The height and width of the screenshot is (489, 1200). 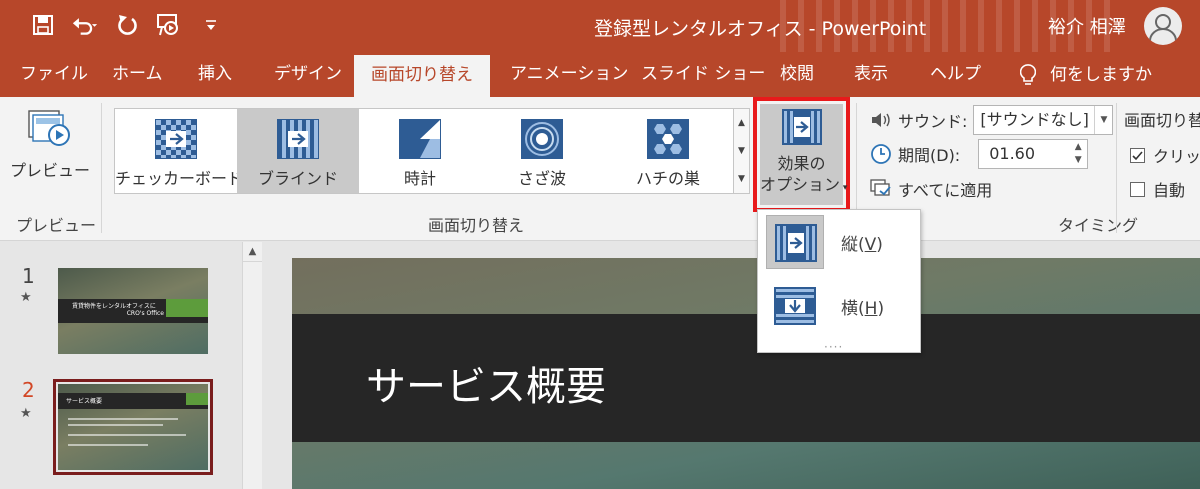 What do you see at coordinates (1176, 156) in the screenshot?
I see `on-click-label: クリック` at bounding box center [1176, 156].